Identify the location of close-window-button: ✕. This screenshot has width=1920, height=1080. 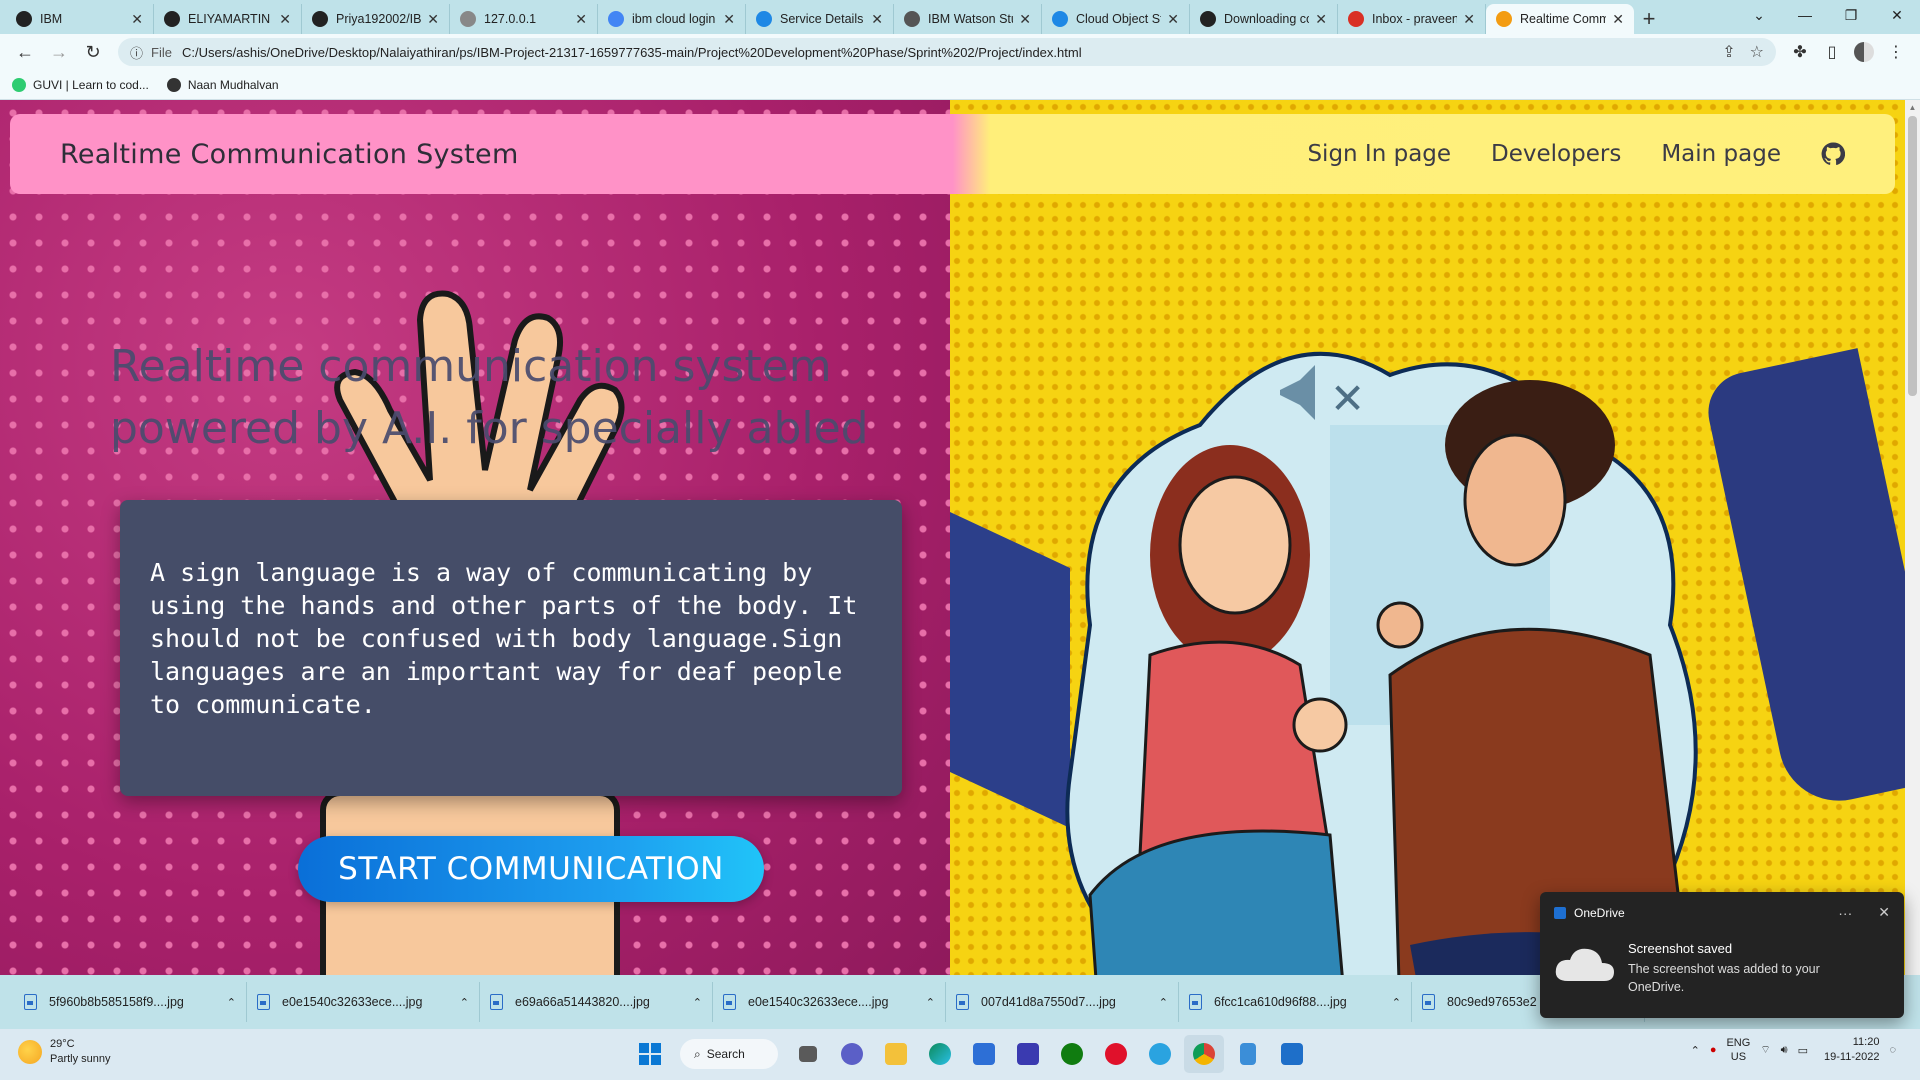
(1897, 15).